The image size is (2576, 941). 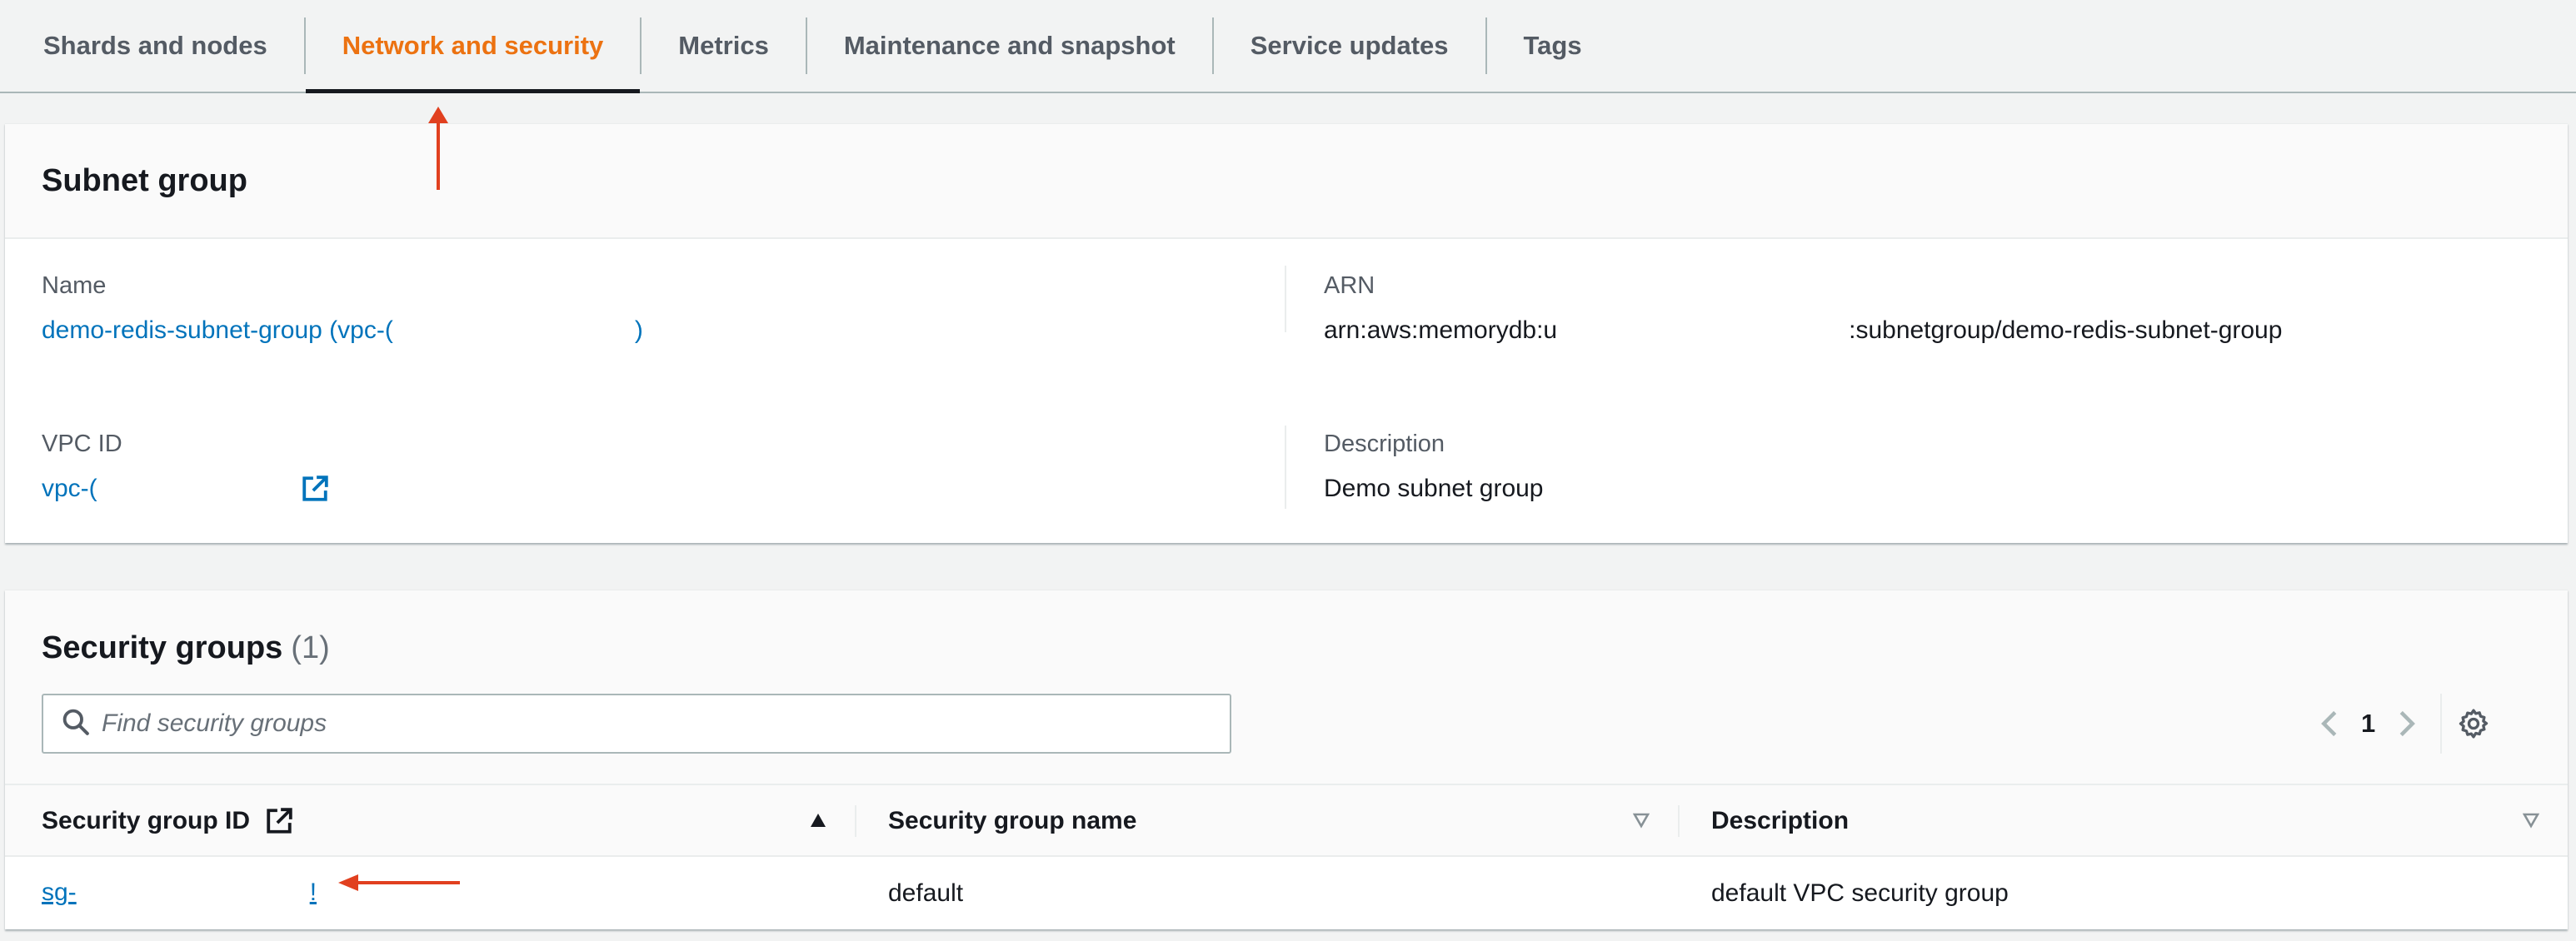 I want to click on subnet-group-name-start: demo-redis-subnet-group (vpc-(, so click(x=217, y=330).